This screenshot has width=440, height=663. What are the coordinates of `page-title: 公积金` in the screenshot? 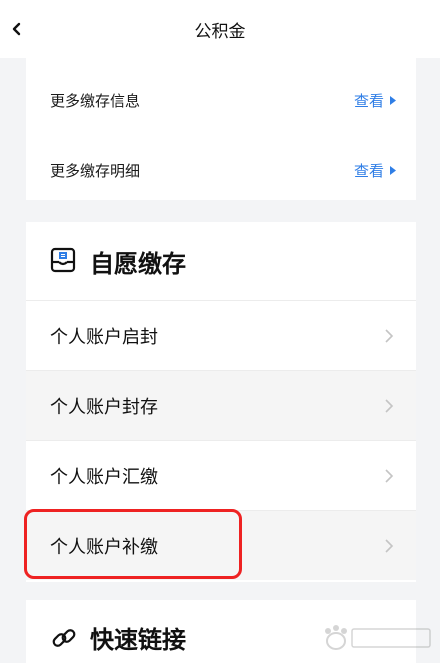 It's located at (220, 31).